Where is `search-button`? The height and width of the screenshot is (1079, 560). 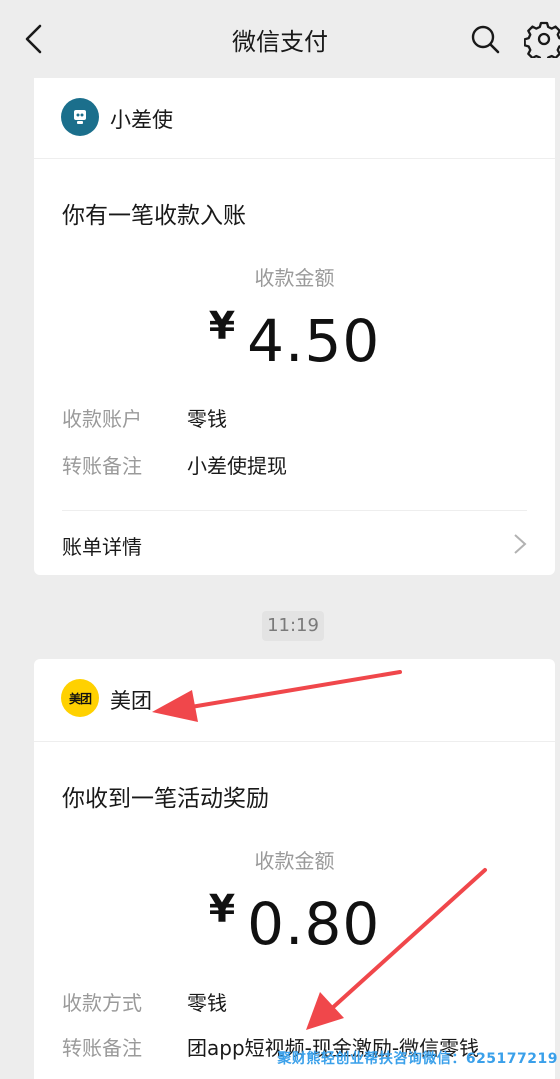 search-button is located at coordinates (485, 39).